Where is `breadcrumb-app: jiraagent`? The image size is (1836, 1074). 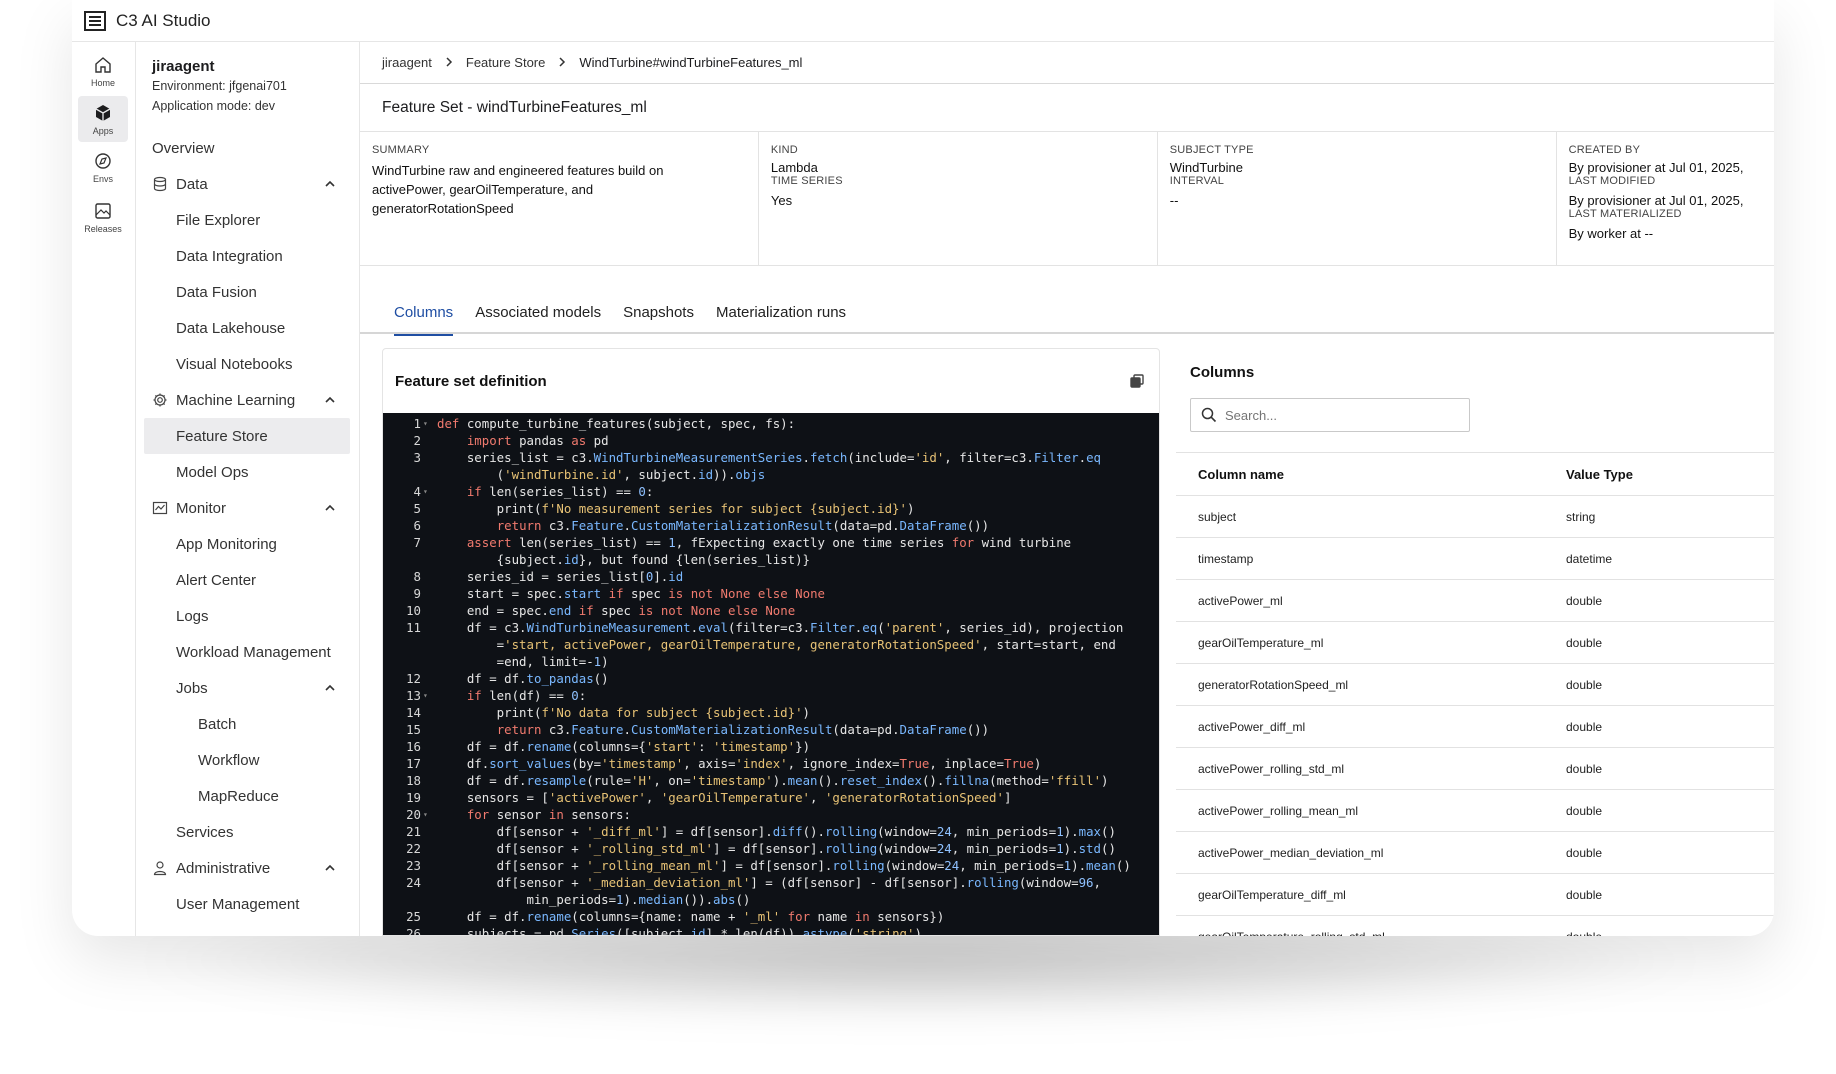
breadcrumb-app: jiraagent is located at coordinates (407, 62).